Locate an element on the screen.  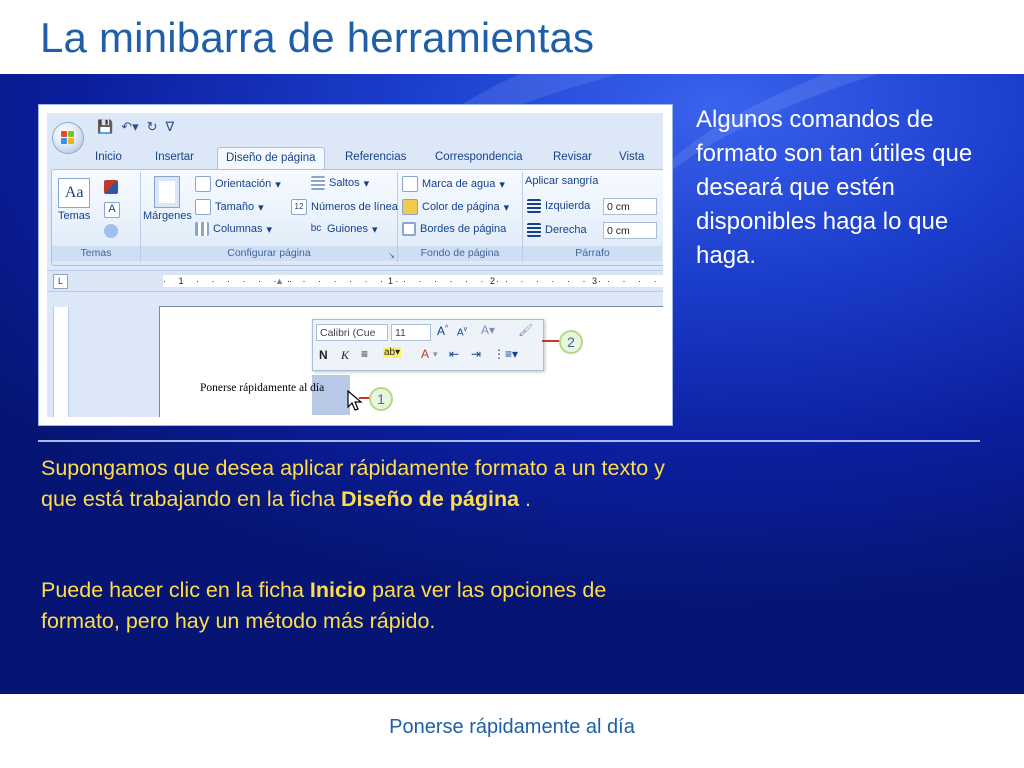
orientacion-button: Orientación ▾ is located at coordinates (238, 184).